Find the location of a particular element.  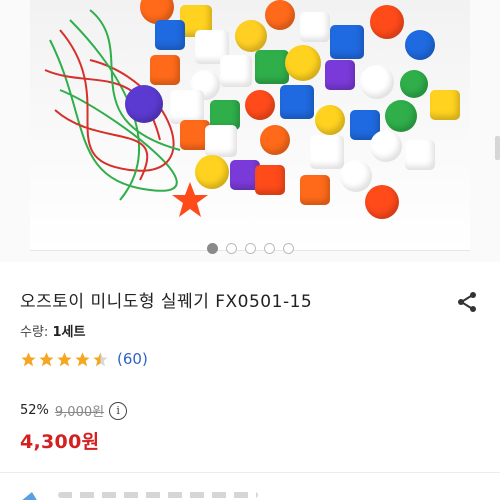

cut-off-icon is located at coordinates (29, 496).